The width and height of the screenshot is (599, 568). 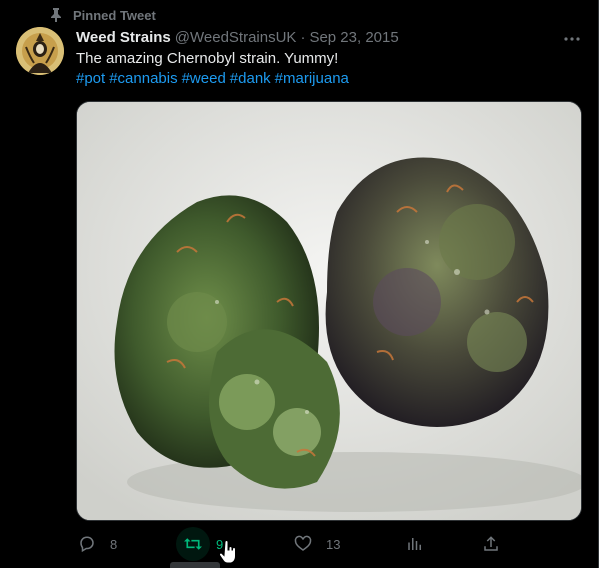 What do you see at coordinates (228, 552) in the screenshot?
I see `hand-pointer-cursor-icon` at bounding box center [228, 552].